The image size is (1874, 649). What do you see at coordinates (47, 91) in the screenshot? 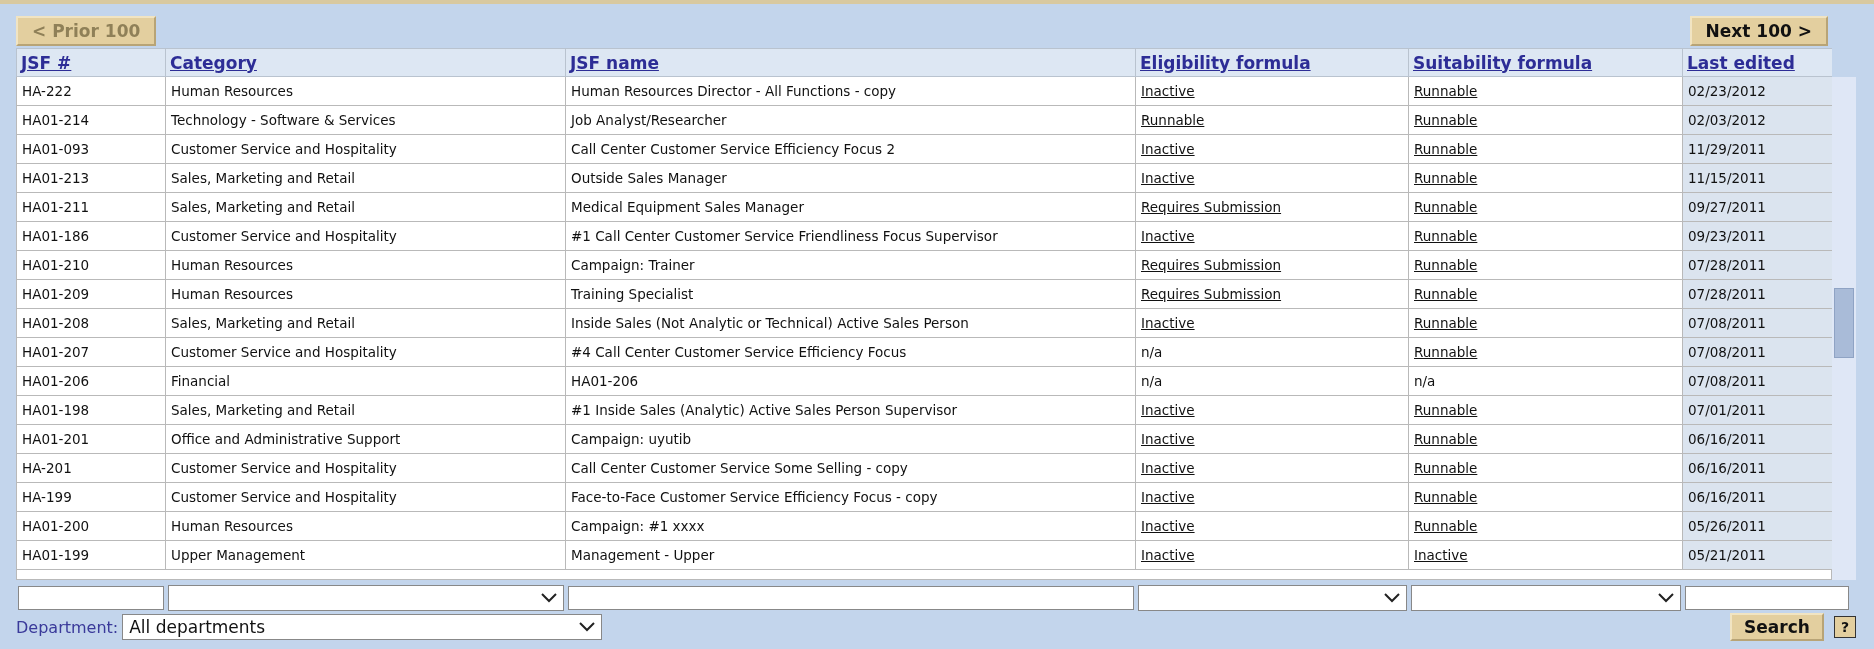
I see `cell-text: HA-222` at bounding box center [47, 91].